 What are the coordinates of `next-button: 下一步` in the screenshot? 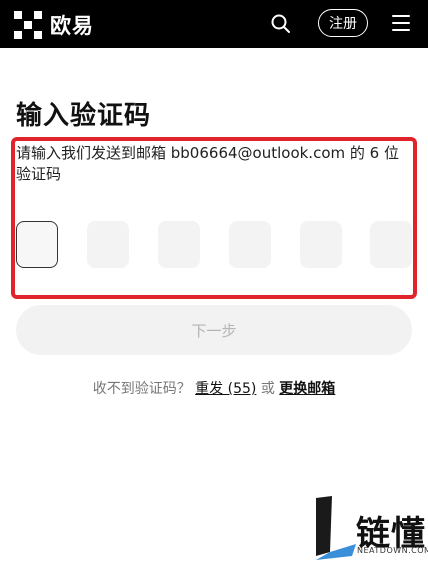 It's located at (214, 330).